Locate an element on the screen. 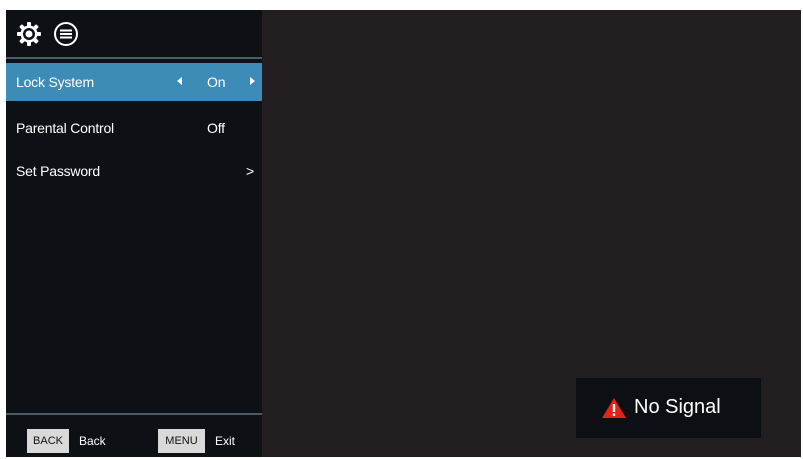  menu-key-label: Exit is located at coordinates (225, 441).